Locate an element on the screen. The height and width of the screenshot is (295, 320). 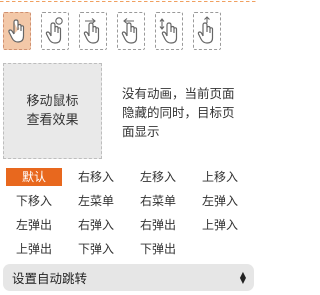
gesture-tap-button is located at coordinates (17, 31).